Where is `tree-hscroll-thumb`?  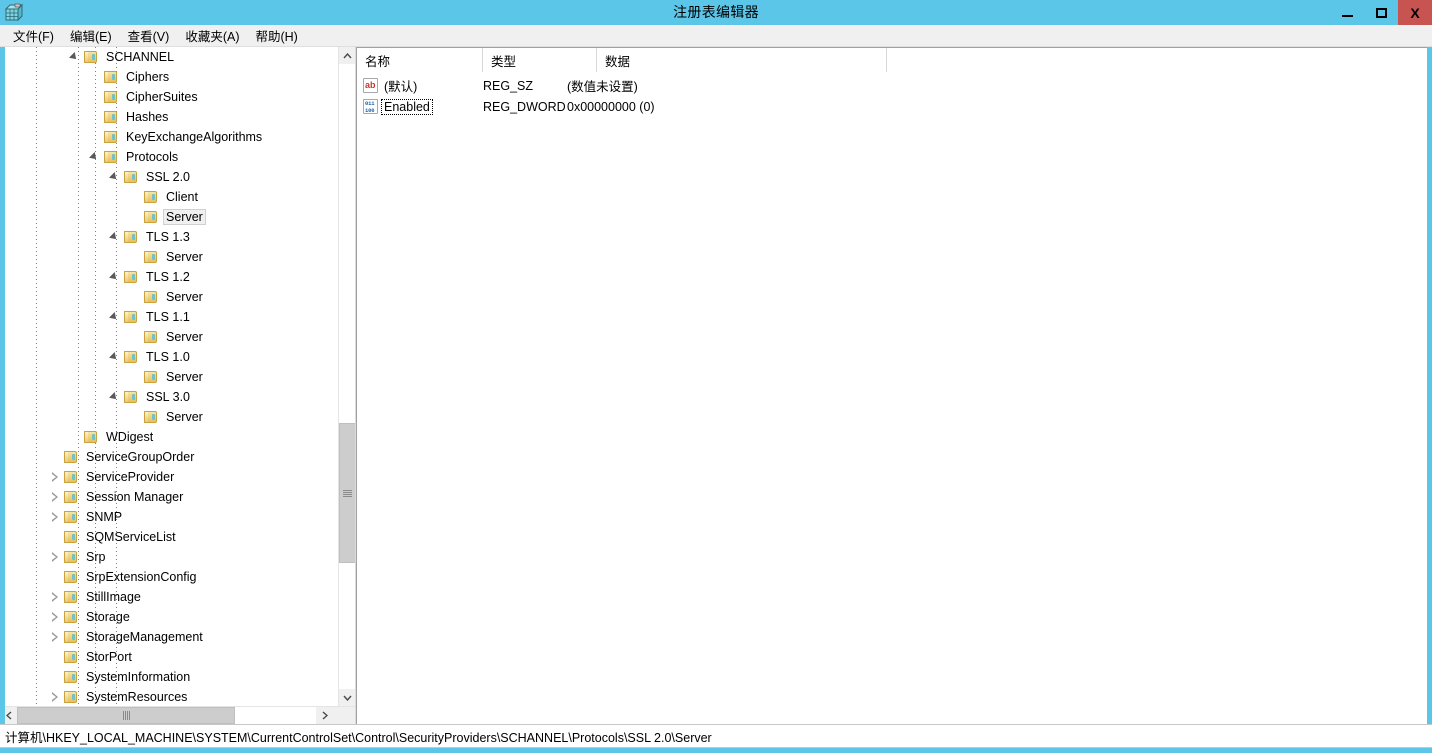 tree-hscroll-thumb is located at coordinates (126, 715).